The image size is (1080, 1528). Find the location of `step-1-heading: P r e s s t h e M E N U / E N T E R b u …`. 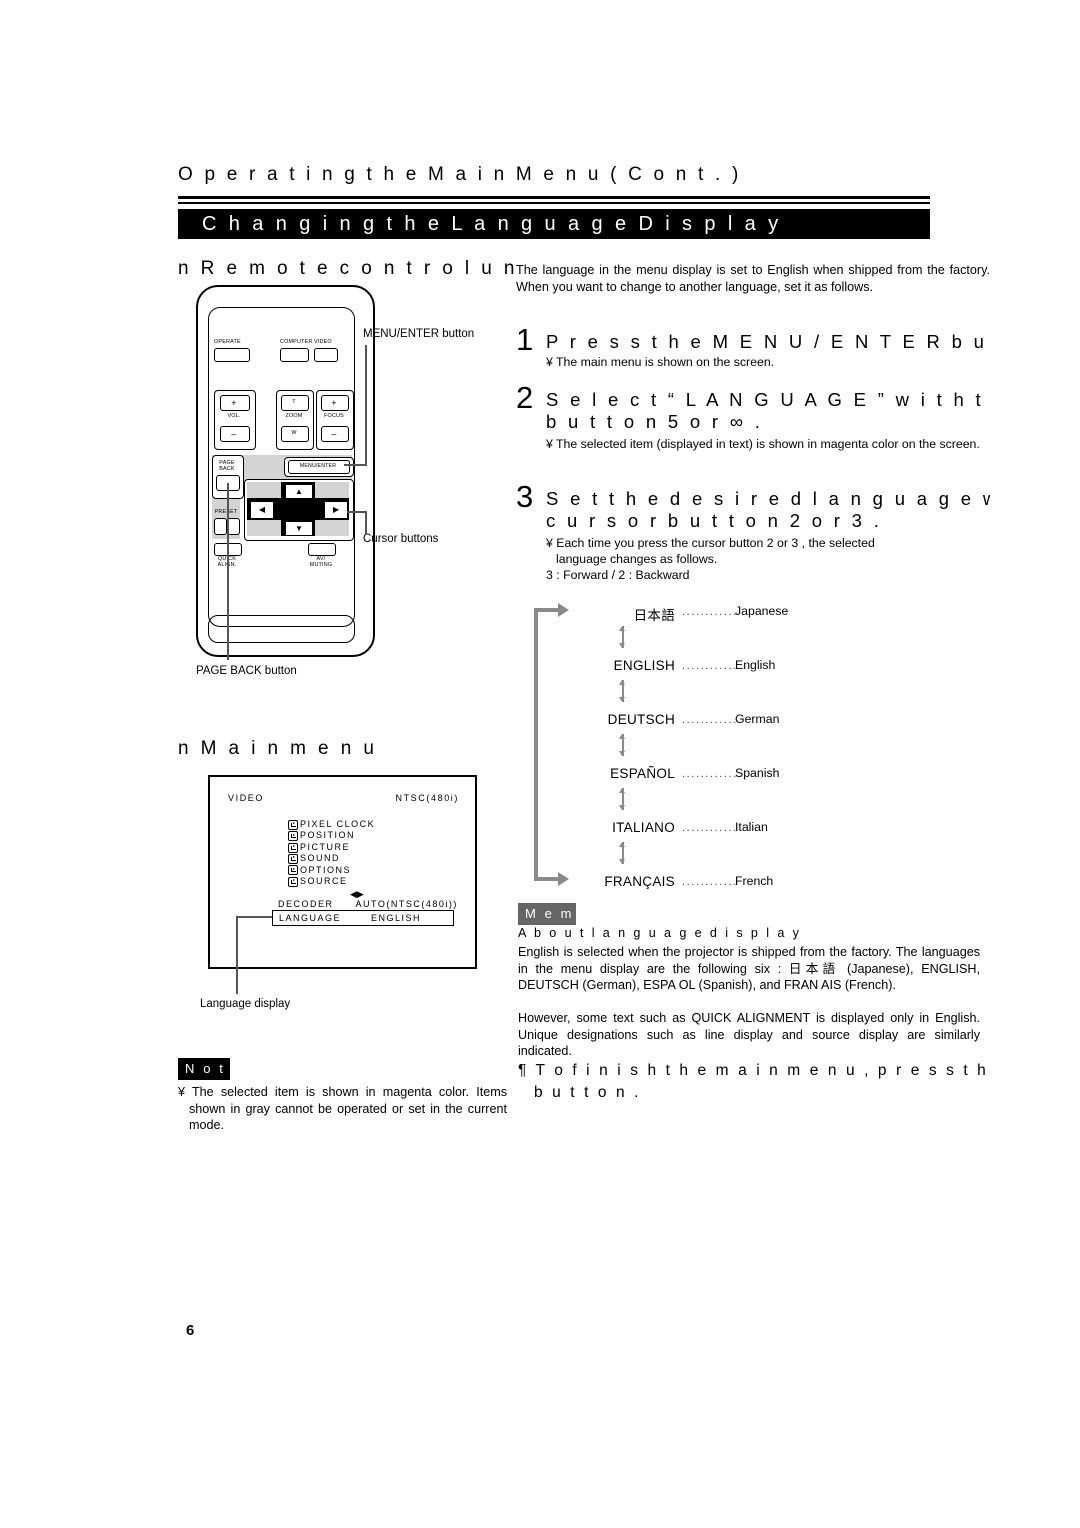

step-1-heading: P r e s s t h e M E N U / E N T E R b u … is located at coordinates (768, 341).